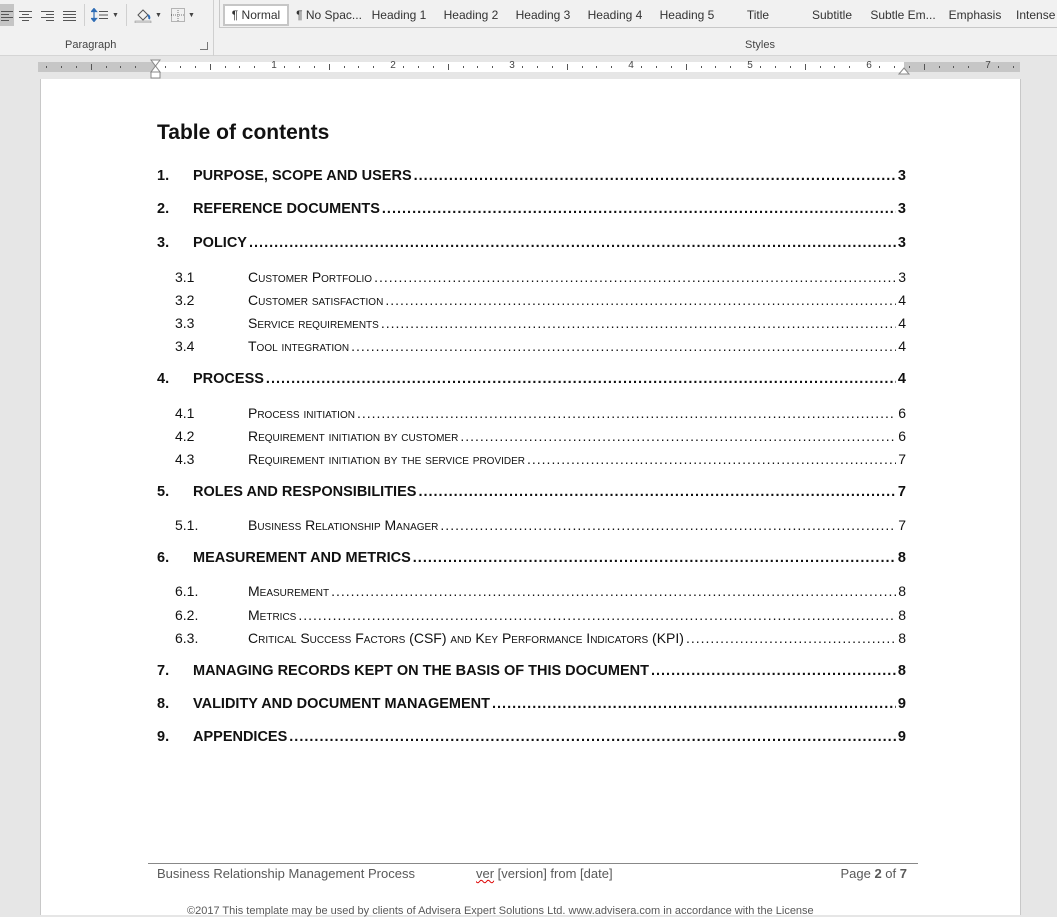  I want to click on shading-button: ▼, so click(148, 15).